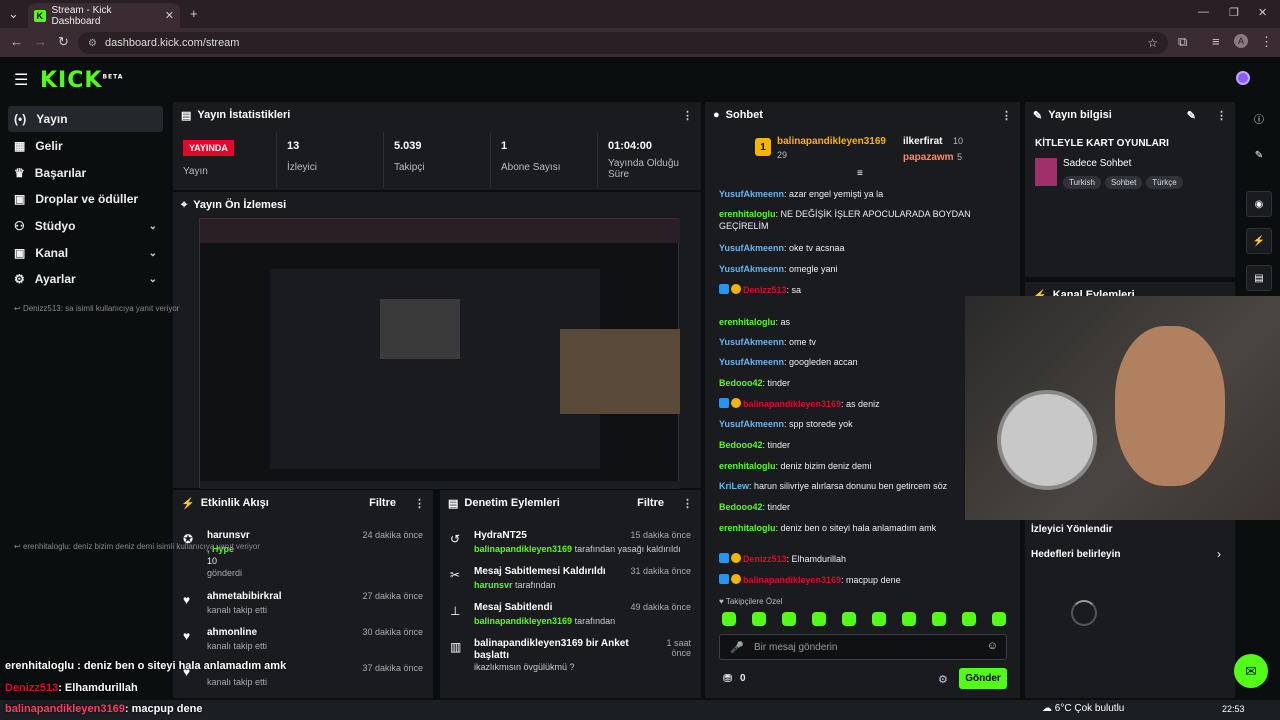 This screenshot has height=720, width=1280. Describe the element at coordinates (983, 678) in the screenshot. I see `send-button: Gönder` at that location.